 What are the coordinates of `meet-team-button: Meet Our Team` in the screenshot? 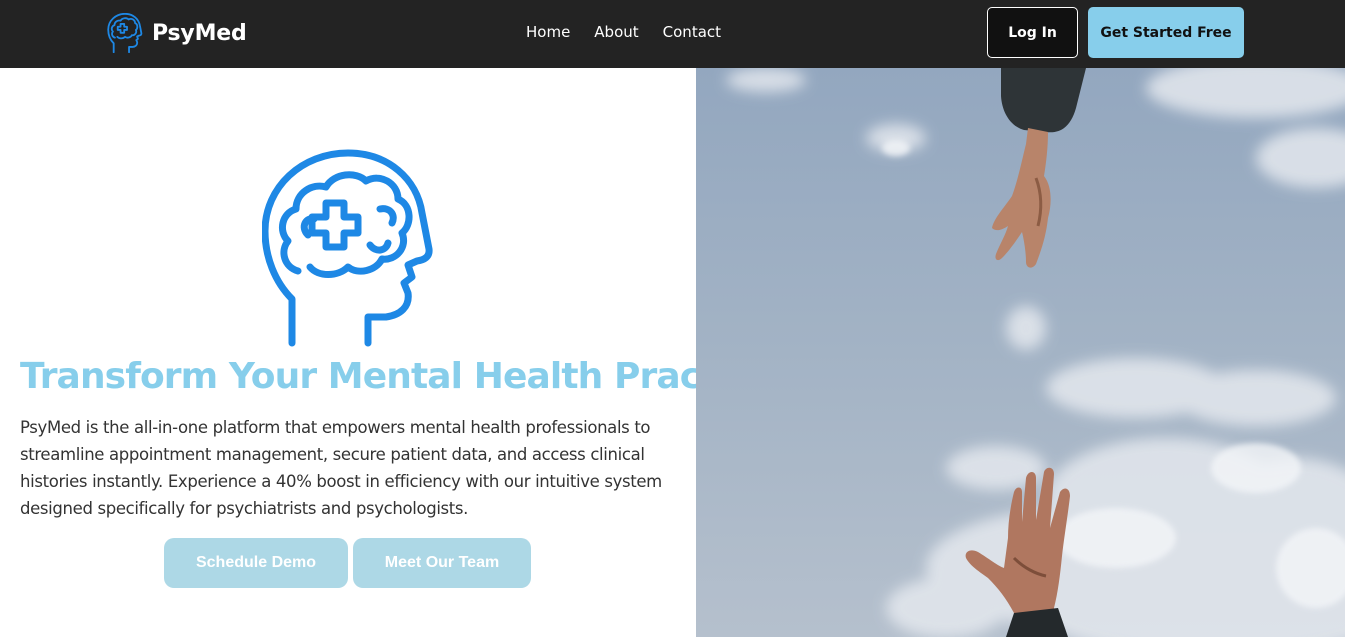 It's located at (442, 563).